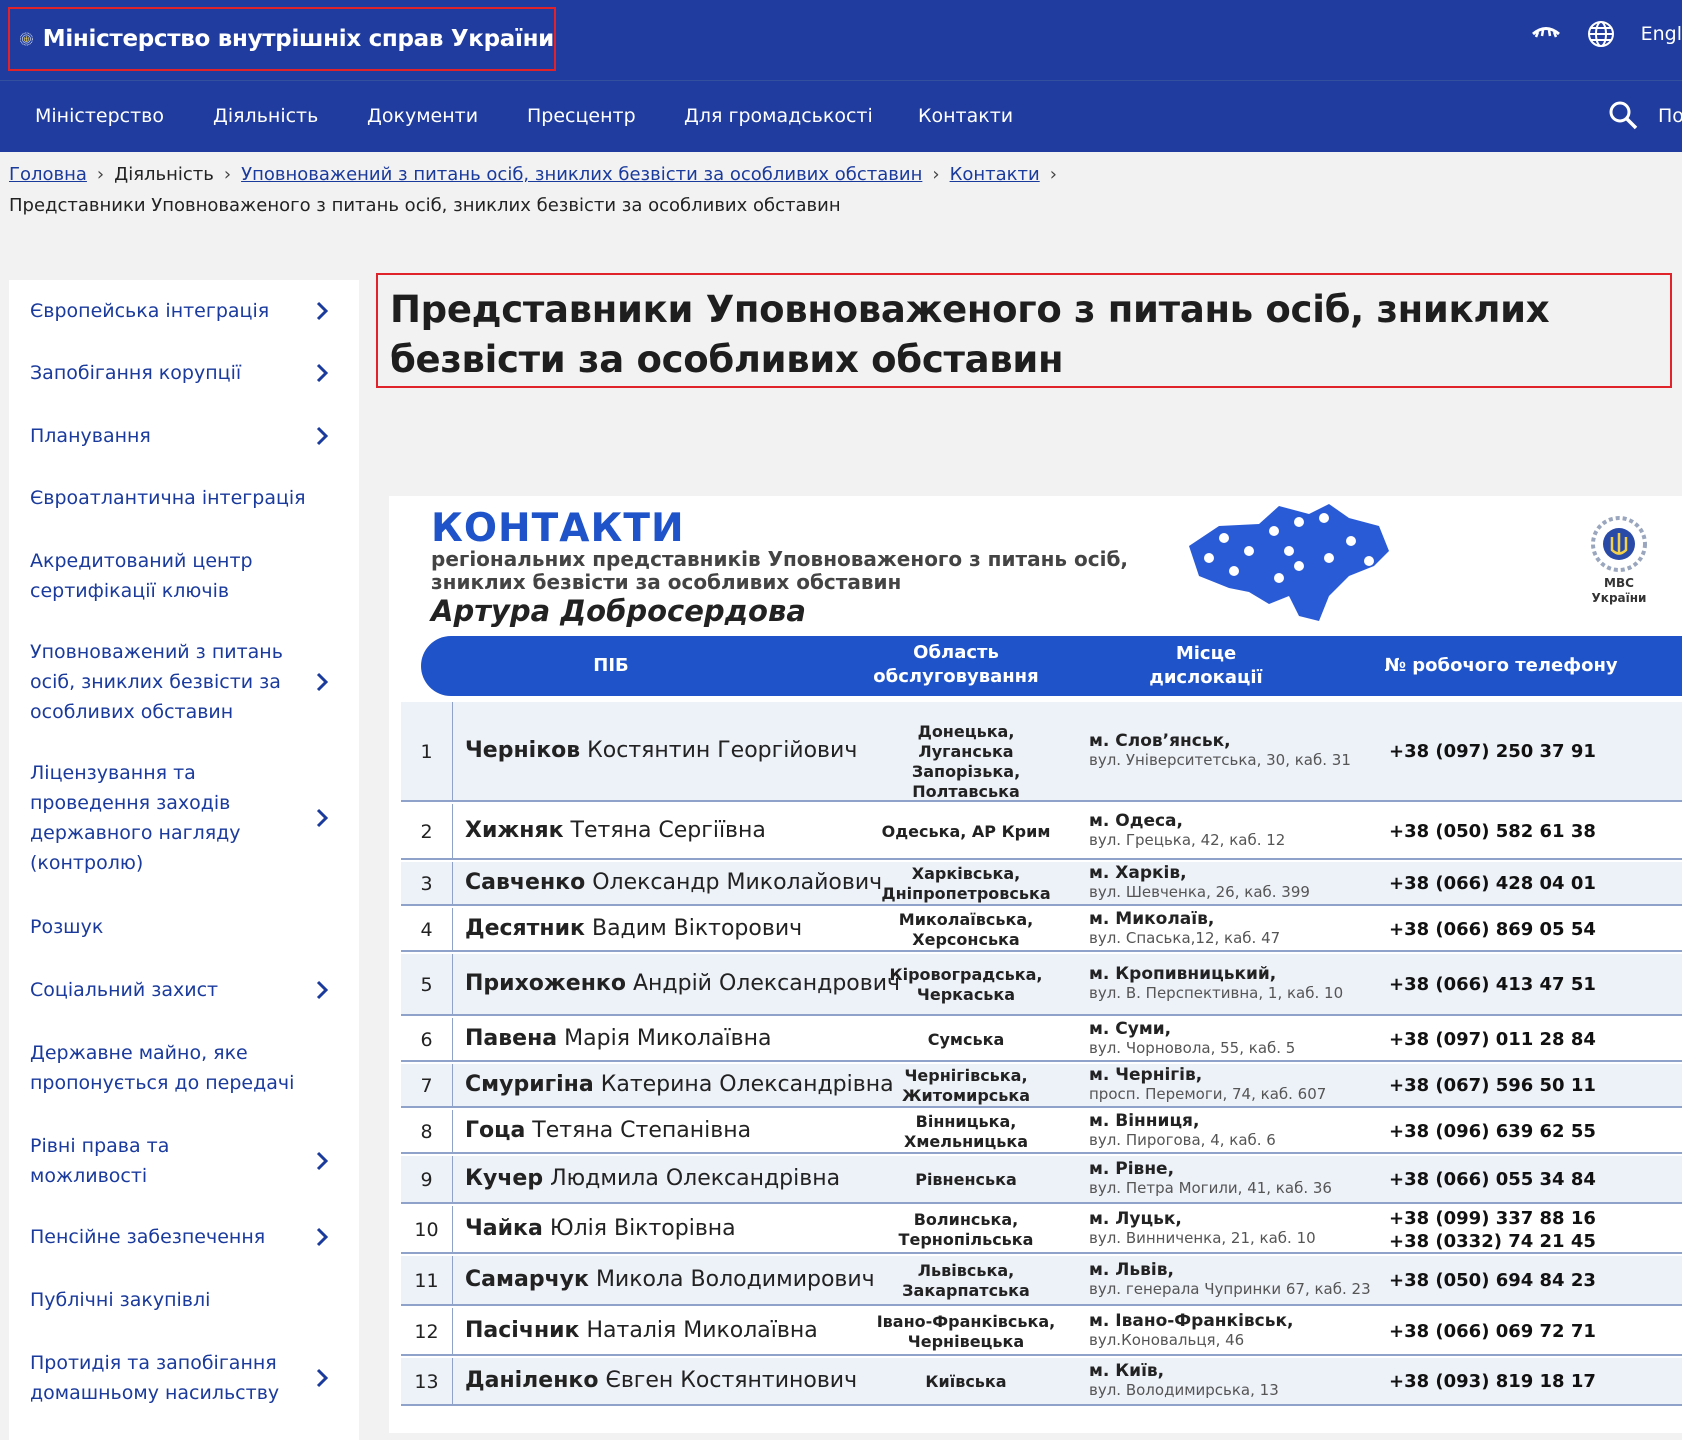 Image resolution: width=1682 pixels, height=1440 pixels. Describe the element at coordinates (427, 1229) in the screenshot. I see `row-number: 10` at that location.